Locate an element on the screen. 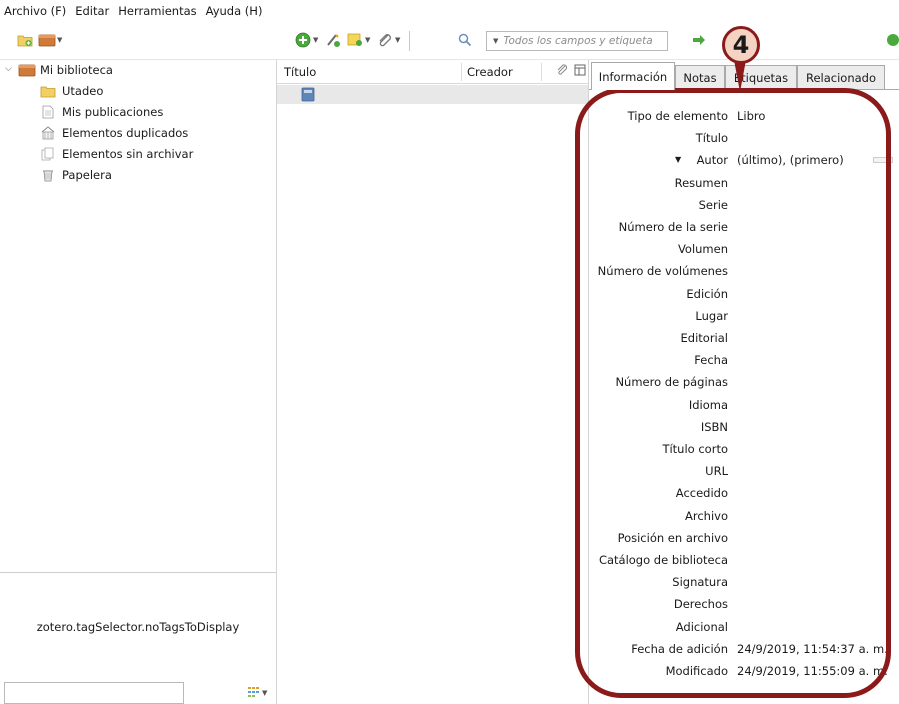 The width and height of the screenshot is (899, 704). field-label-lugar: Lugar is located at coordinates (711, 316).